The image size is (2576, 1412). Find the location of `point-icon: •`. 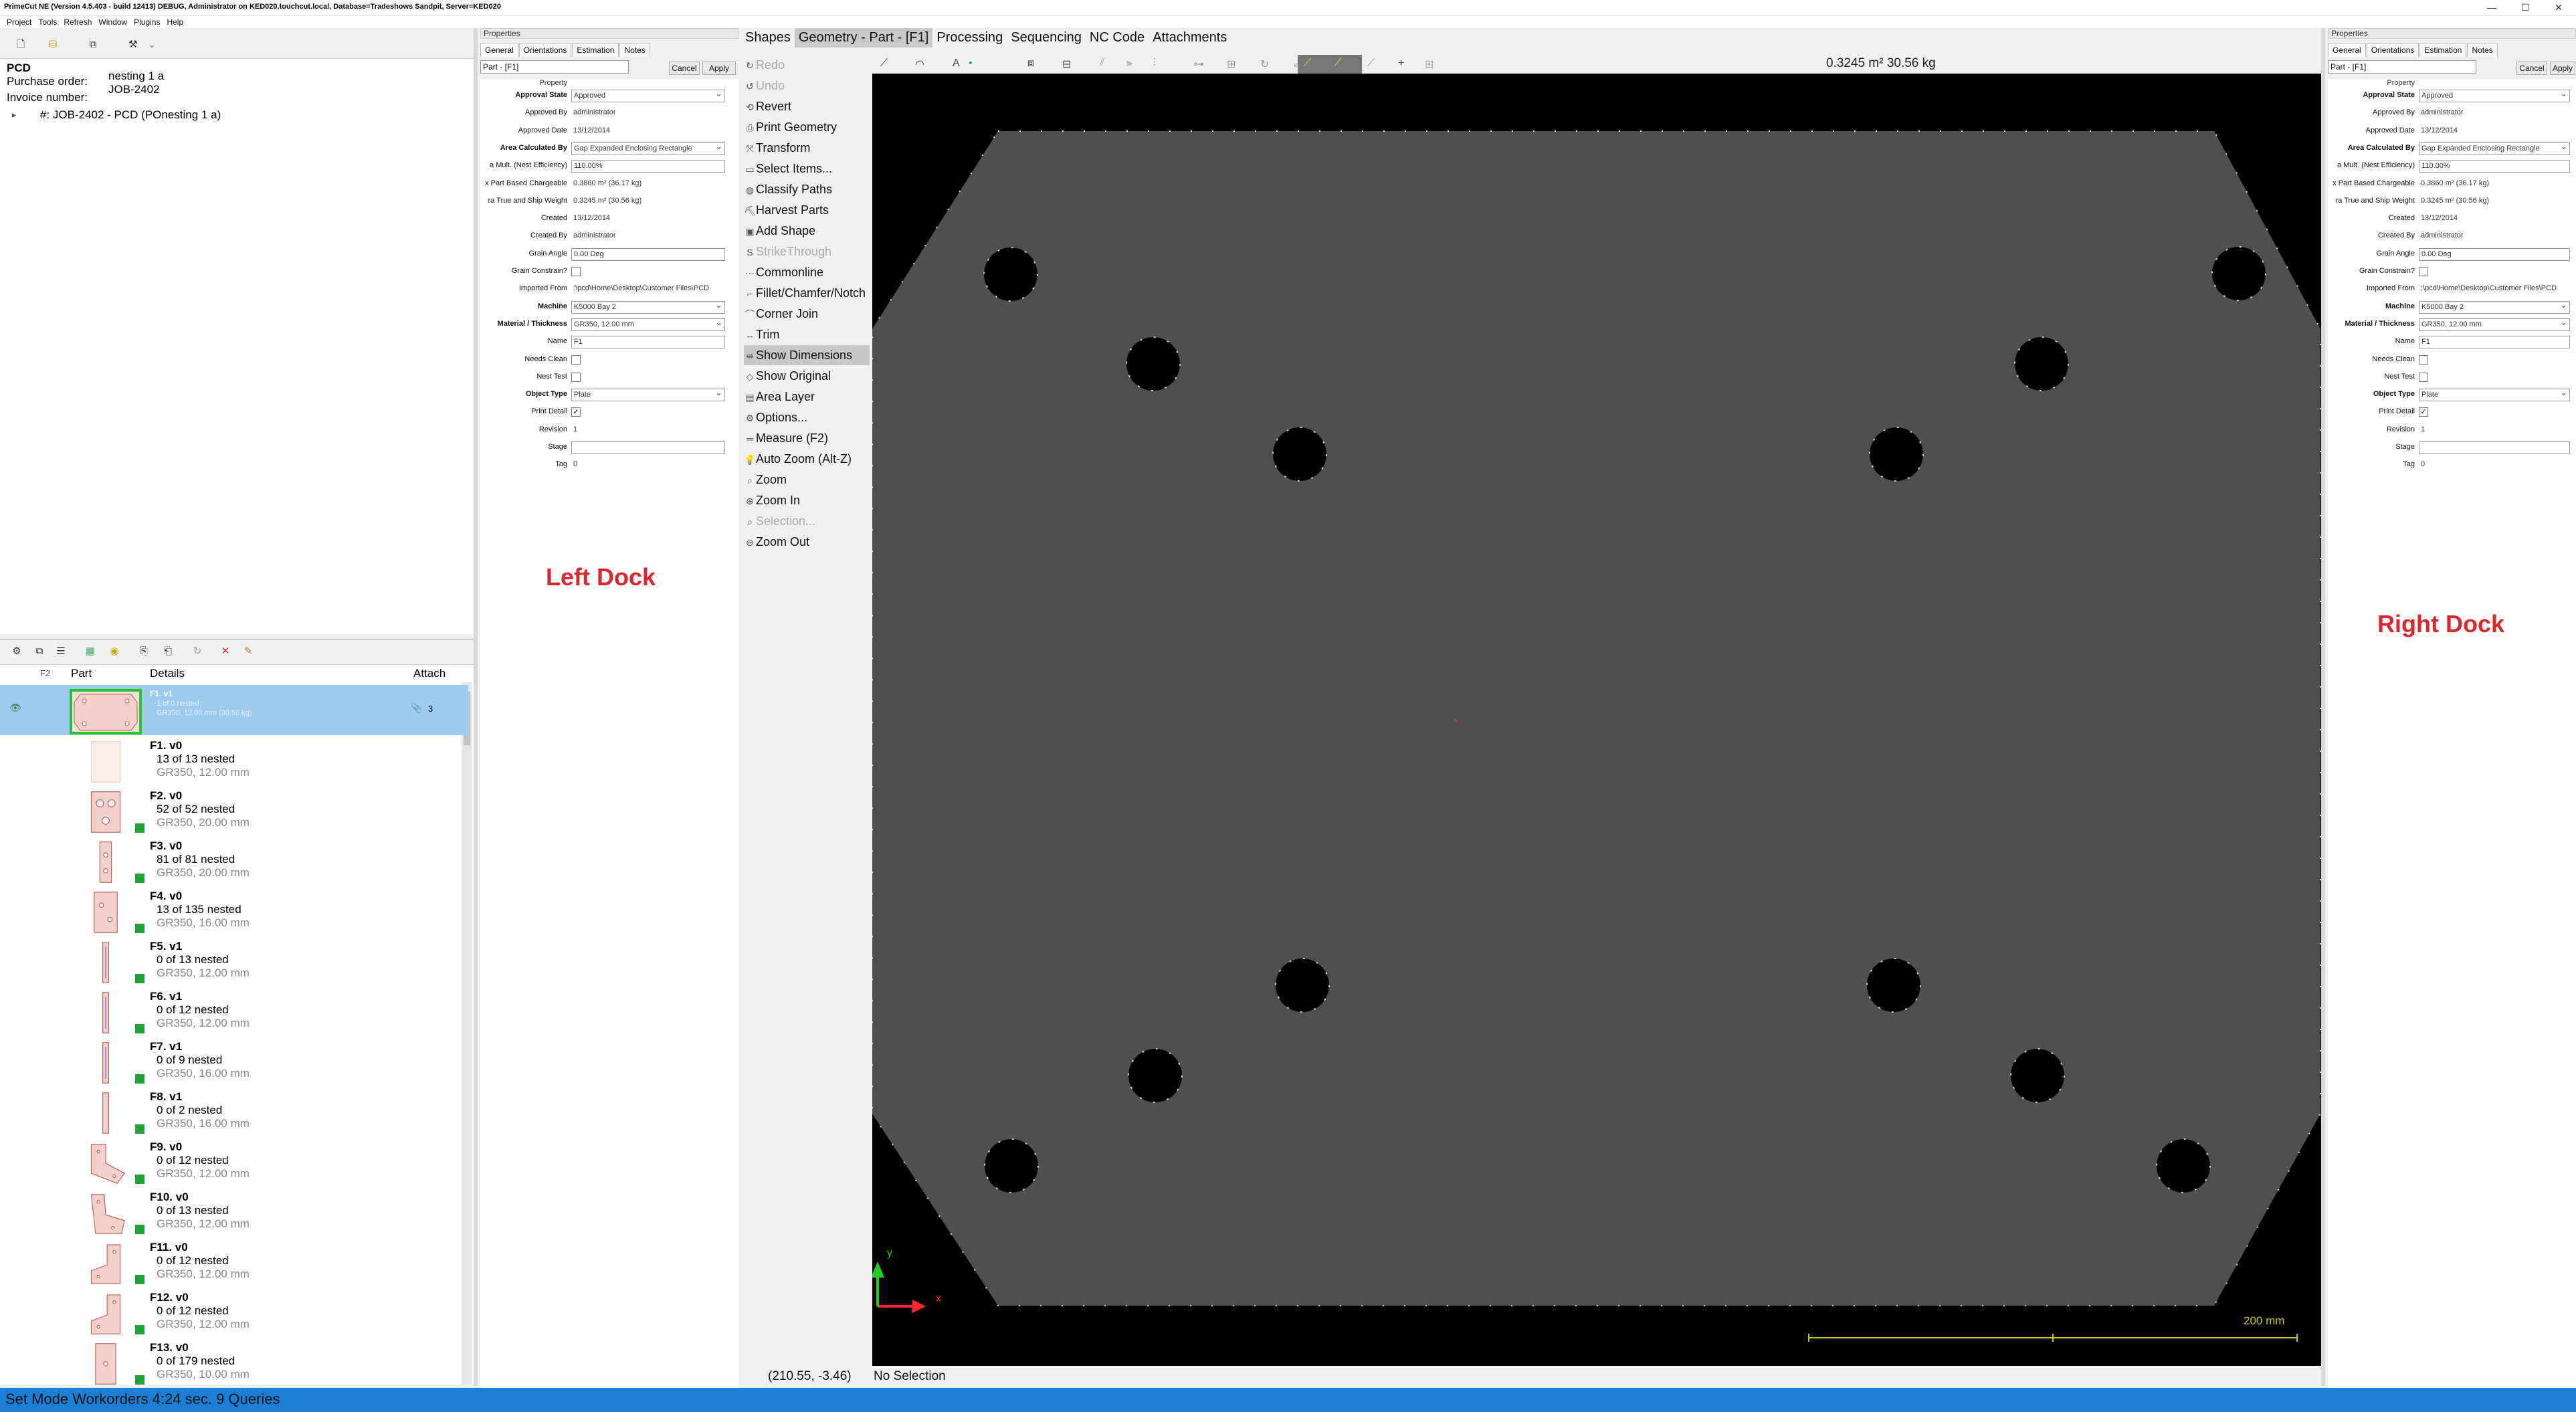

point-icon: • is located at coordinates (971, 64).